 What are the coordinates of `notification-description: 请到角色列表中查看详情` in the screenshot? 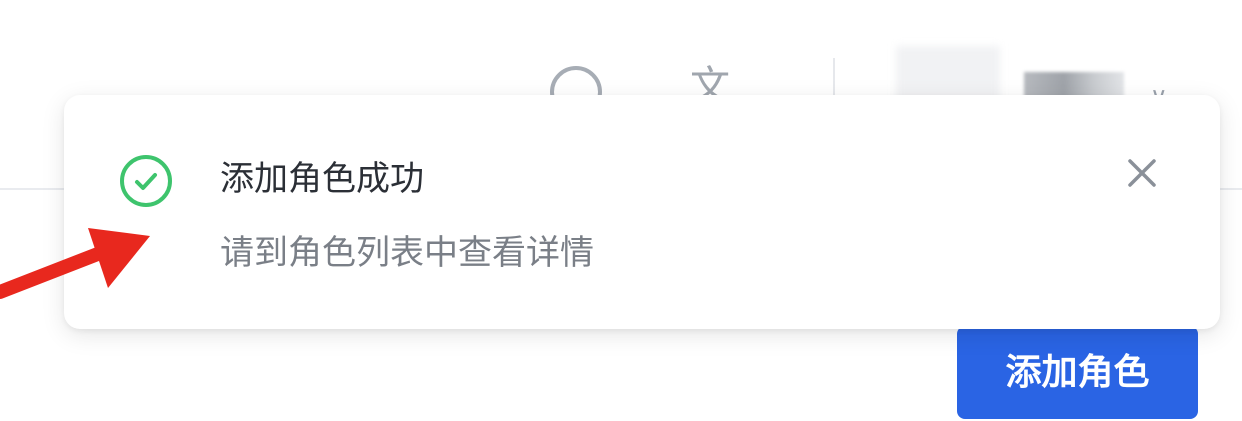 It's located at (407, 253).